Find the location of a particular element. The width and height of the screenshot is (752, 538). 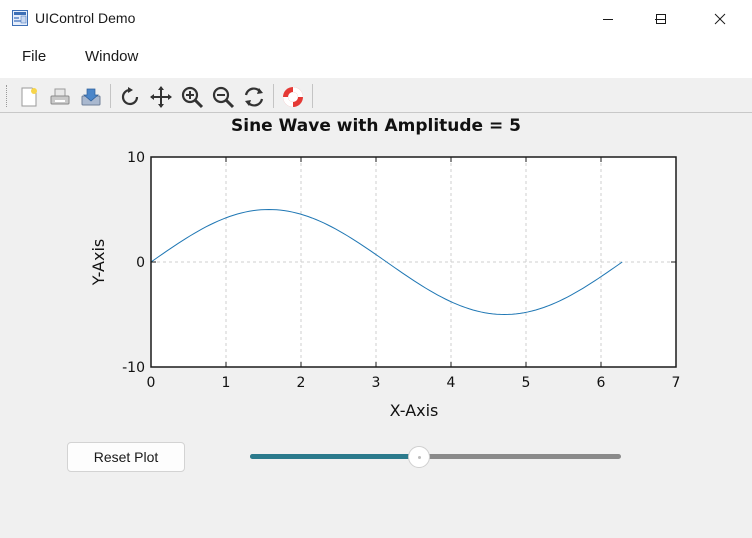

print-icon is located at coordinates (60, 96).